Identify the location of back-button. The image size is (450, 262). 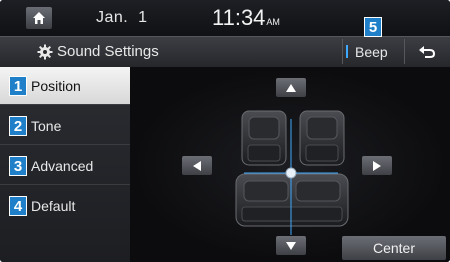
(426, 51).